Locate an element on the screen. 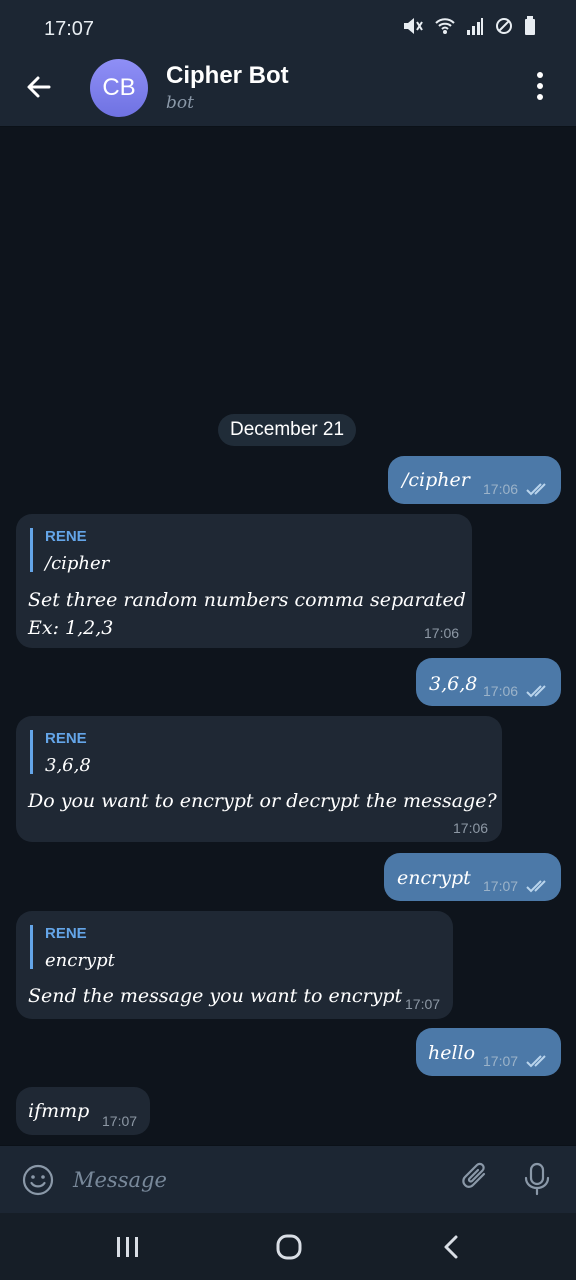  reply-text: 3,6,8 is located at coordinates (68, 765).